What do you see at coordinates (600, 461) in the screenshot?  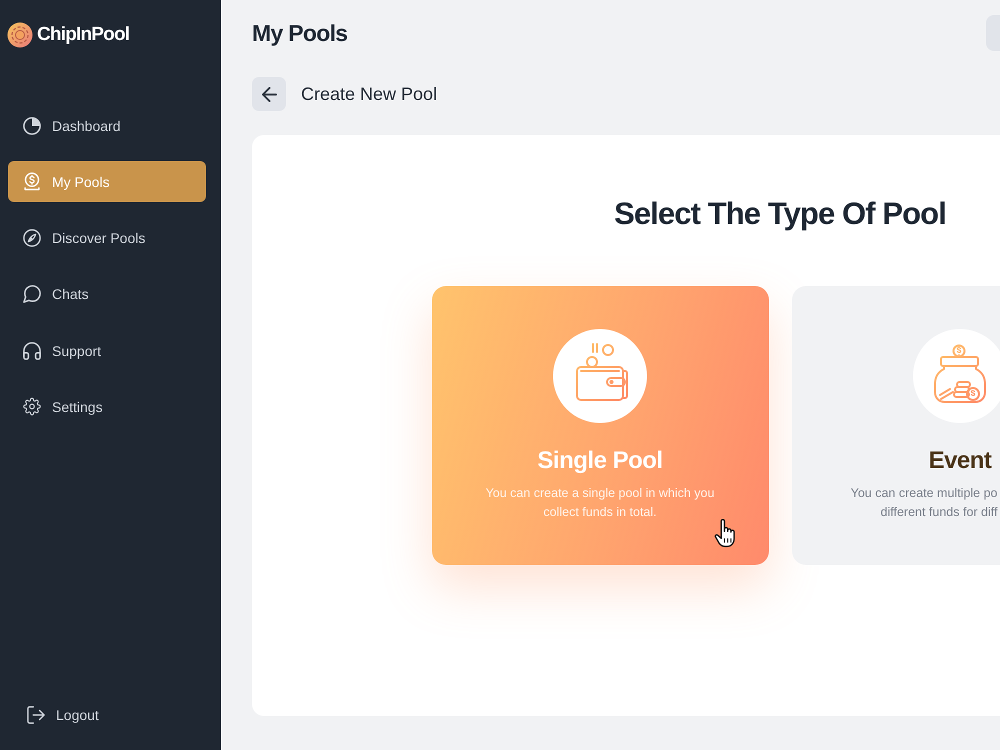 I see `card-title: Single Pool` at bounding box center [600, 461].